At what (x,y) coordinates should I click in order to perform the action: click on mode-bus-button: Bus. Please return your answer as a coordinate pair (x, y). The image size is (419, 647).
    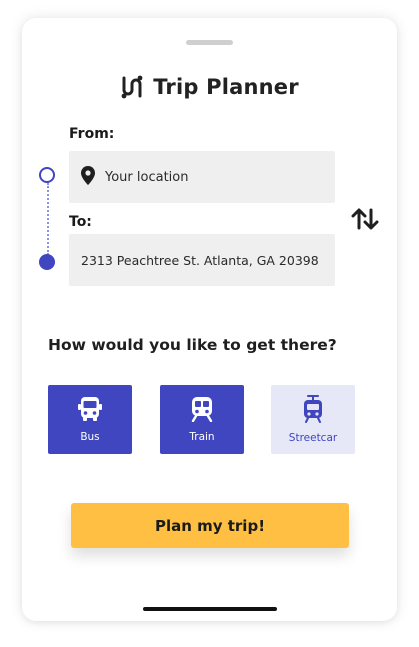
    Looking at the image, I should click on (90, 419).